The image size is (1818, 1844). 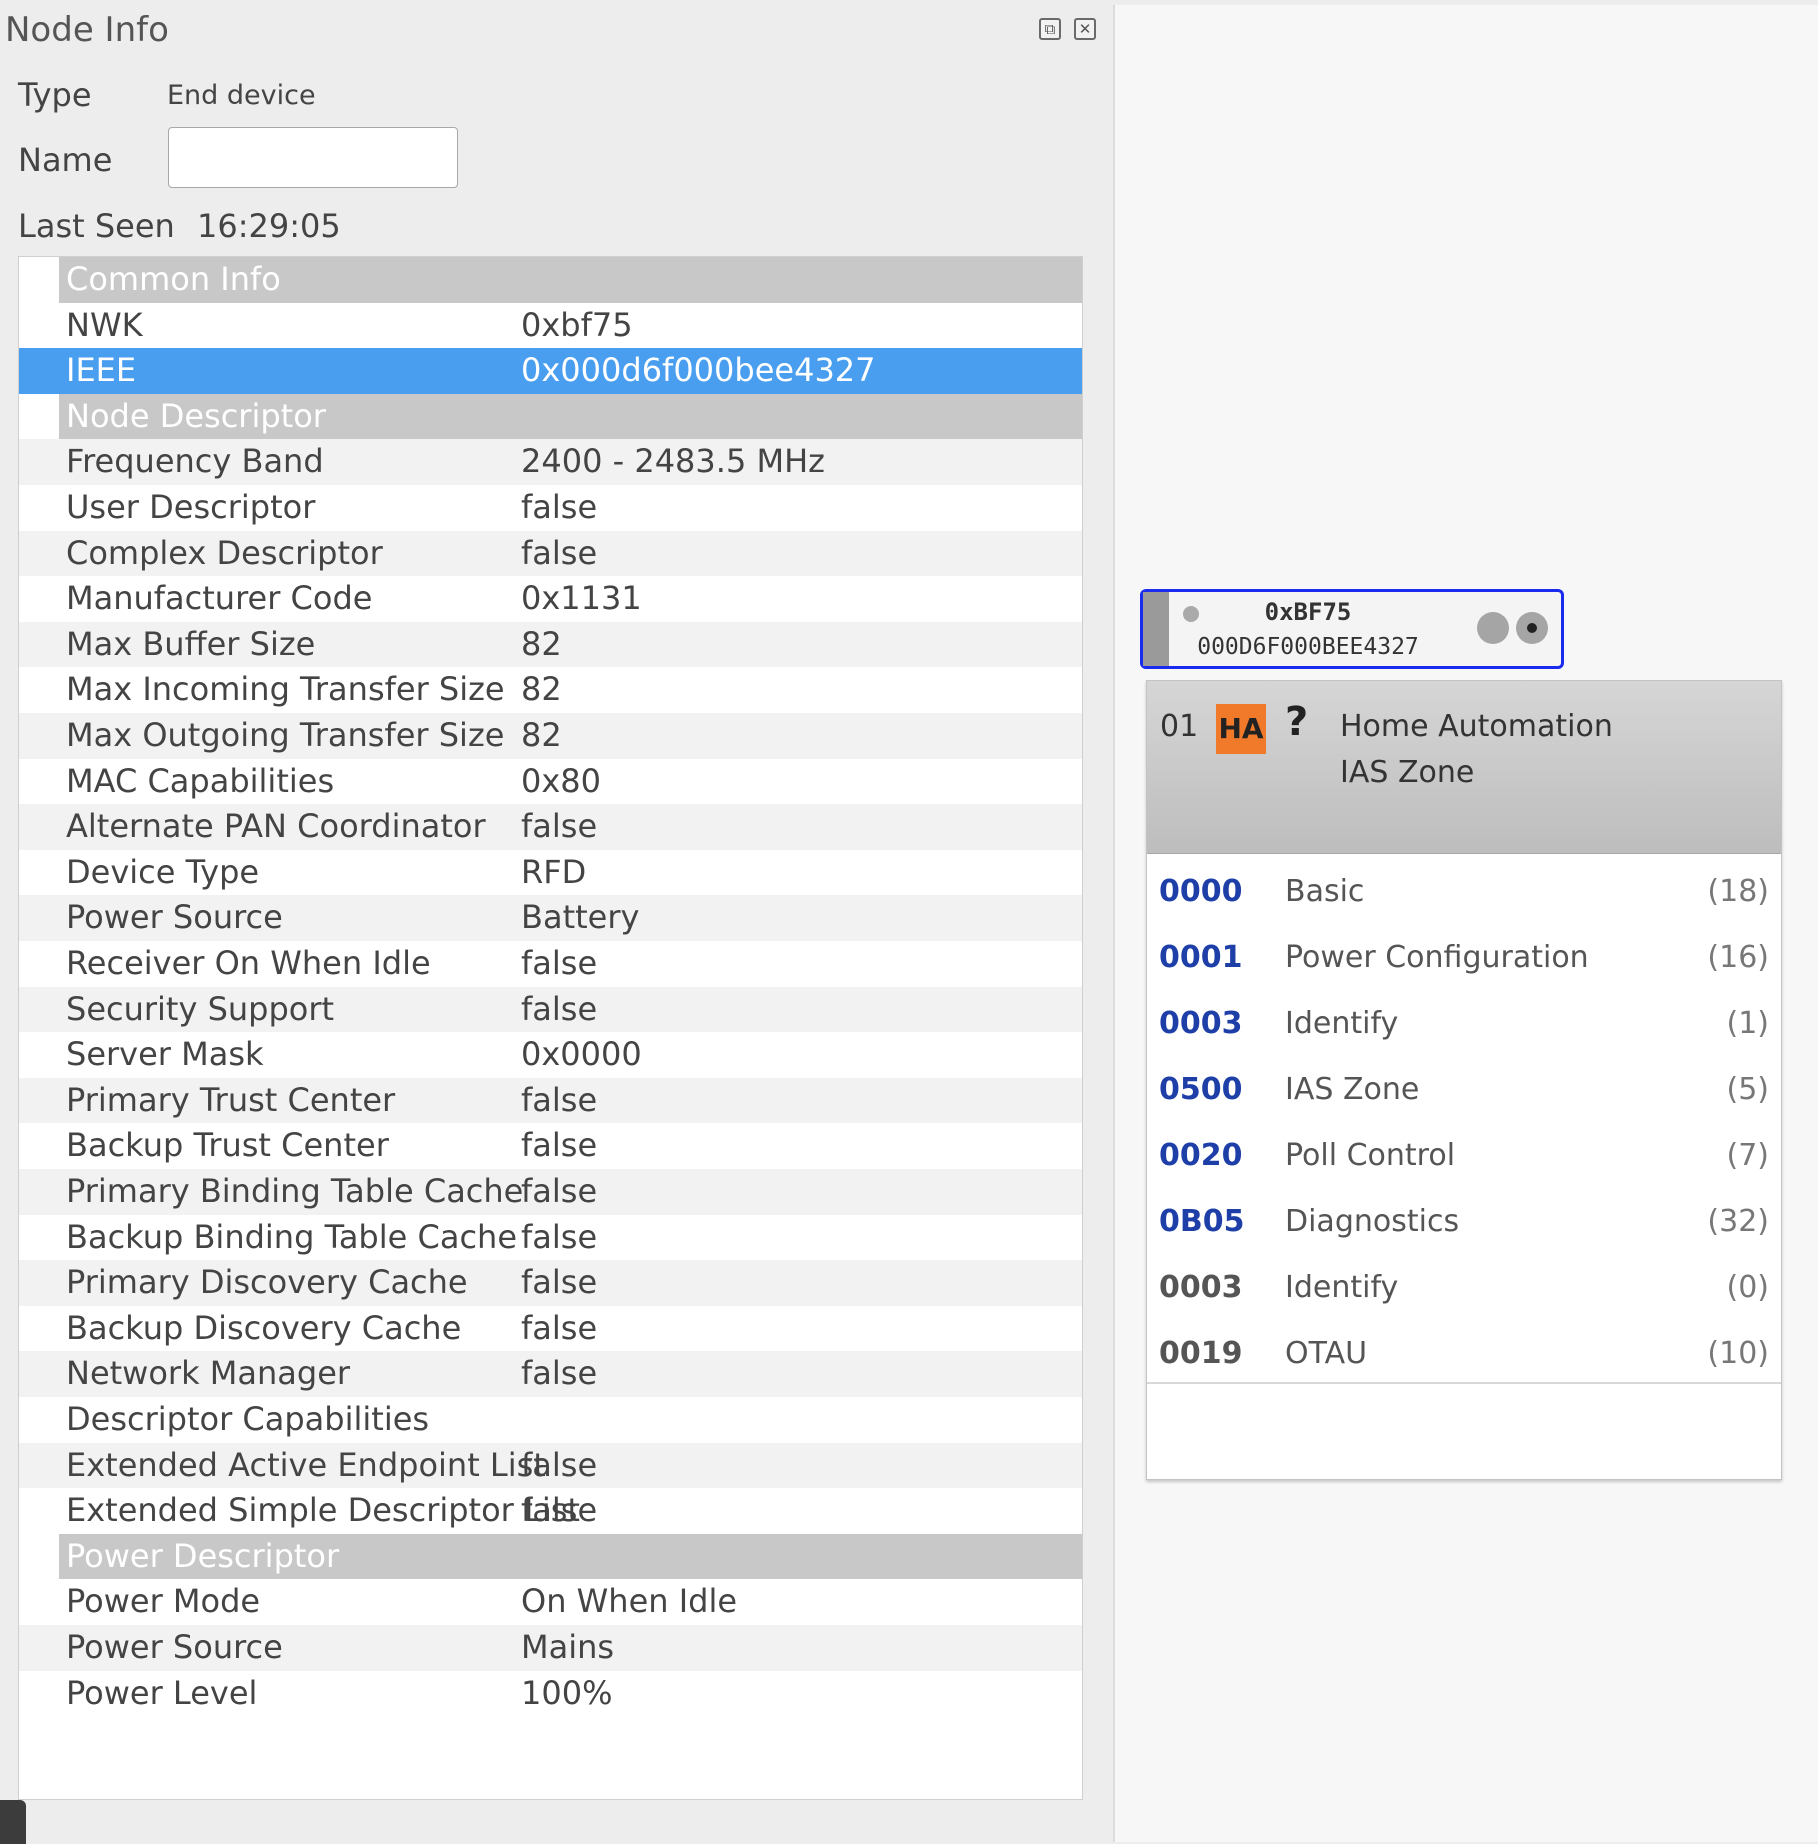 I want to click on cluster-row: 0019 OTAU (10), so click(x=1464, y=1350).